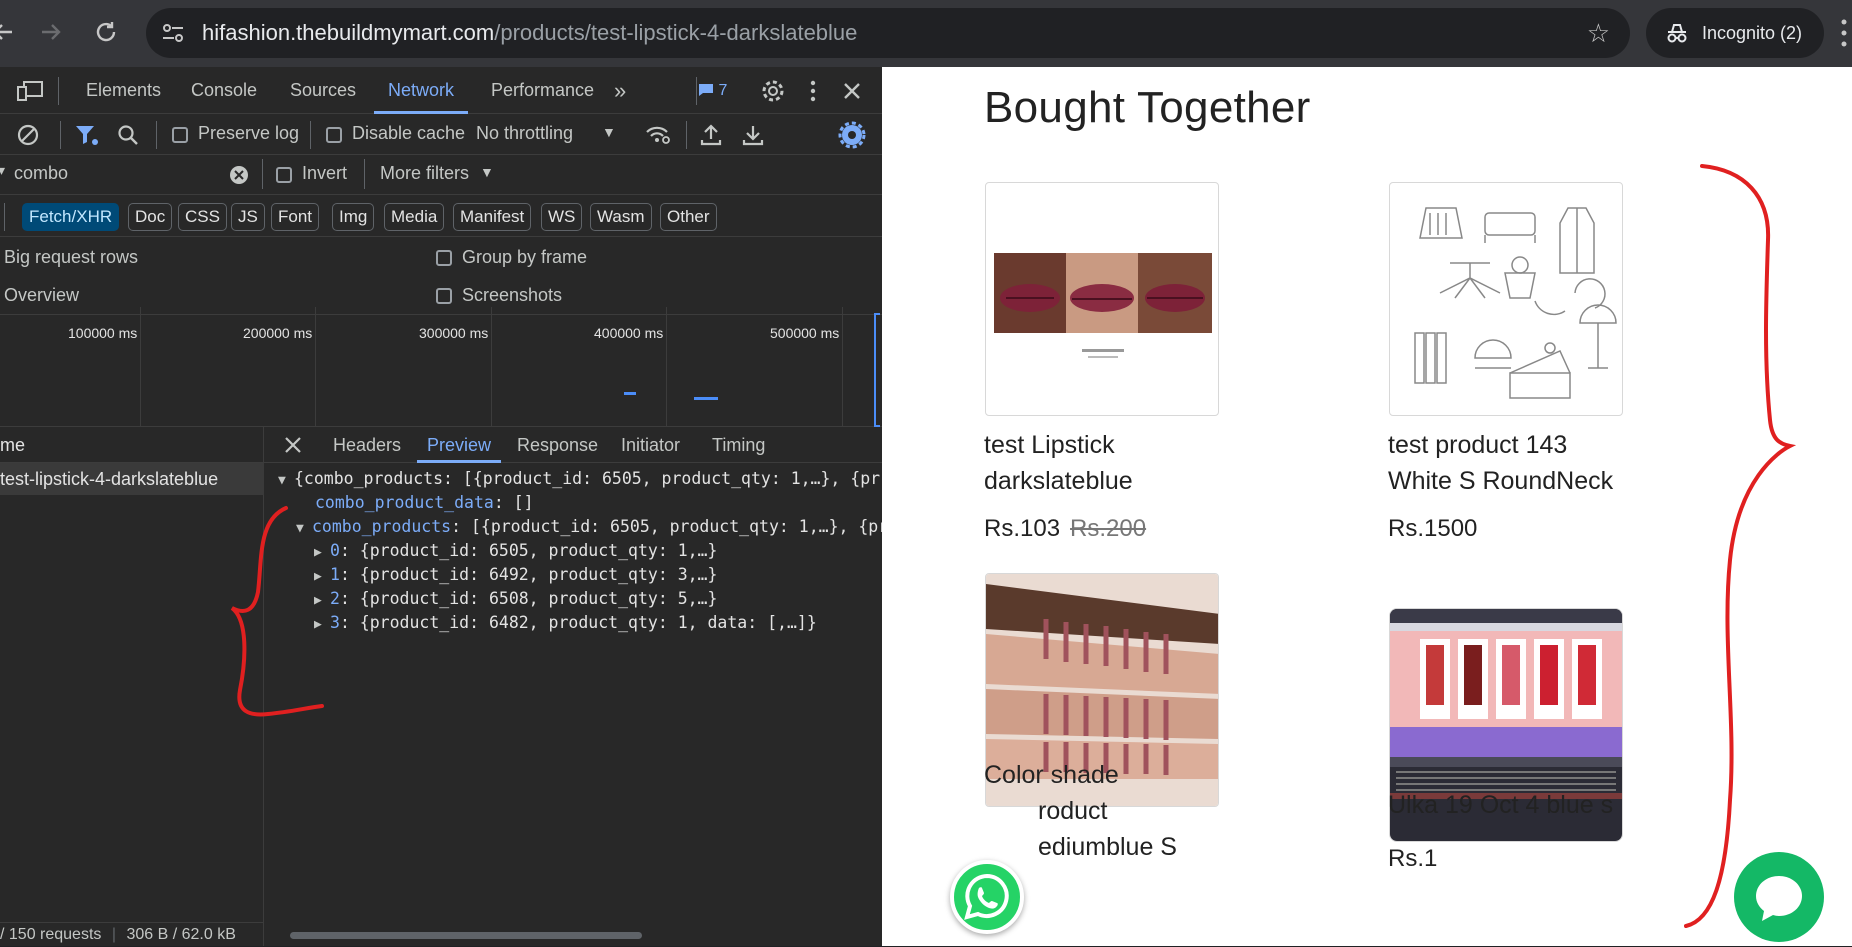  Describe the element at coordinates (424, 503) in the screenshot. I see `json-row-combo-product-data: combo_product_data: []` at that location.